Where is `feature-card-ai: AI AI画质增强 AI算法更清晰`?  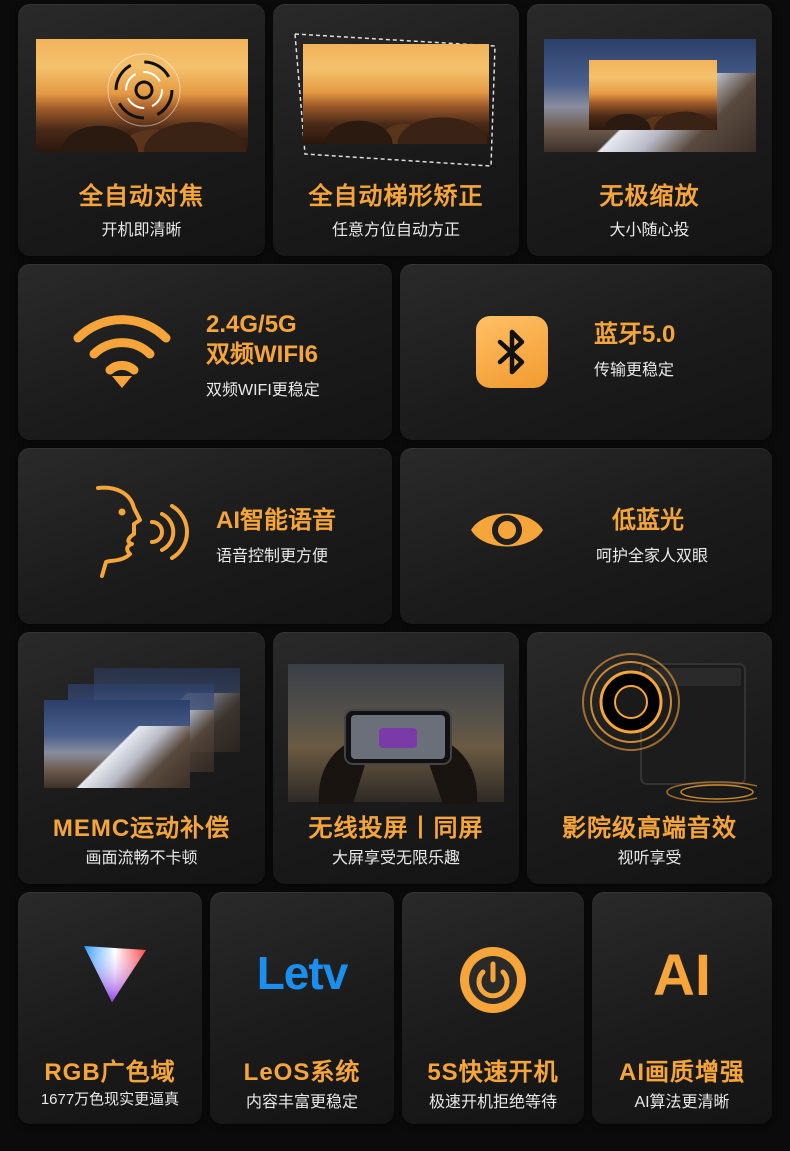 feature-card-ai: AI AI画质增强 AI算法更清晰 is located at coordinates (682, 1008).